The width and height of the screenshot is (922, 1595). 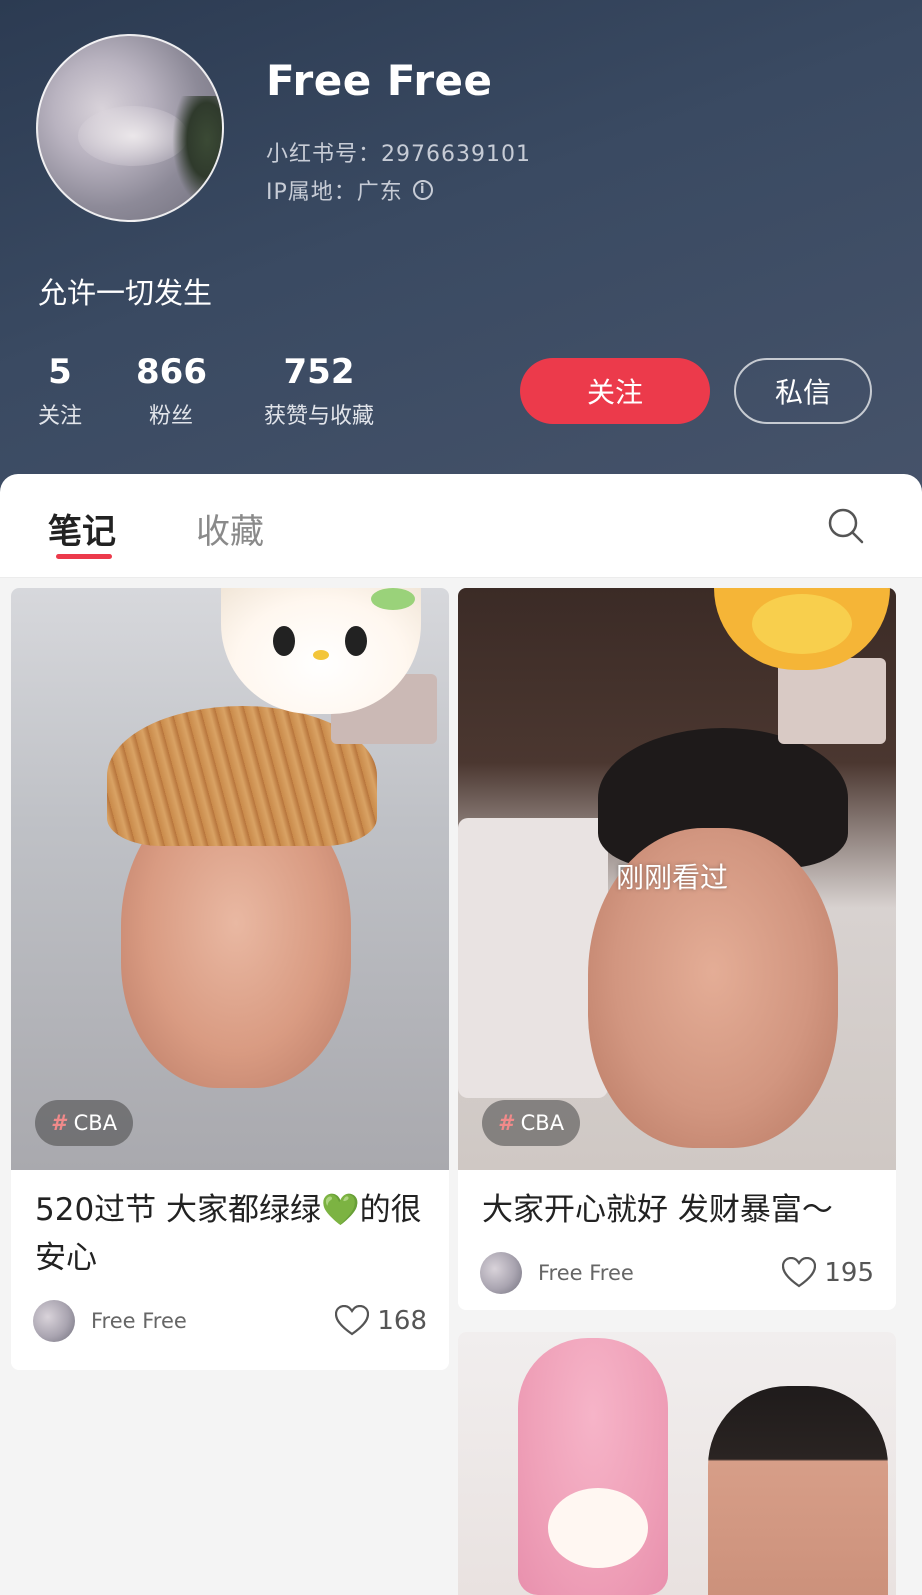 What do you see at coordinates (318, 416) in the screenshot?
I see `stat-likes-label: 获赞与收藏` at bounding box center [318, 416].